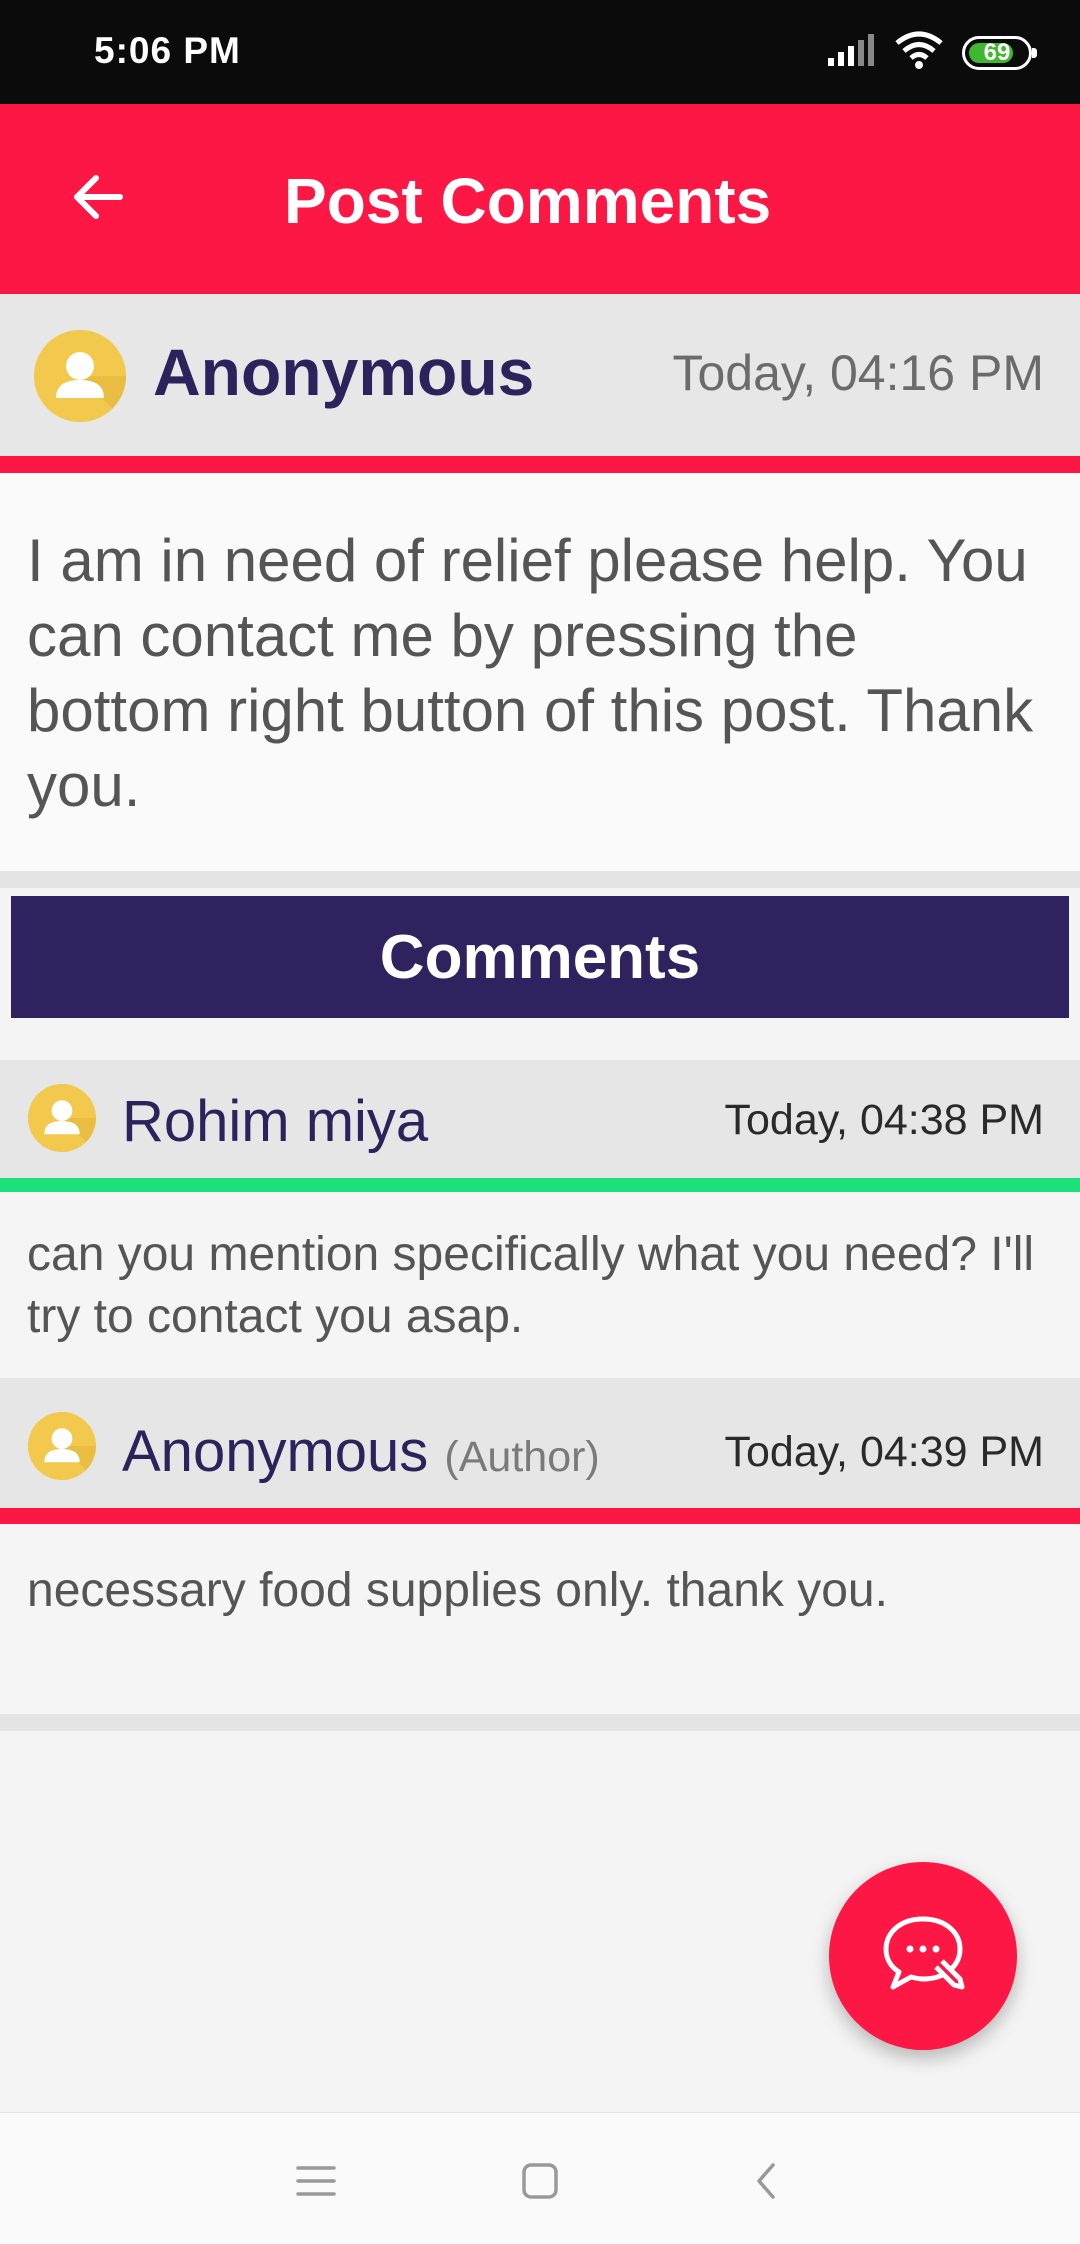 Image resolution: width=1080 pixels, height=2244 pixels. I want to click on comment-header: Anonymous (Author) Today, 04:39 PM, so click(540, 1443).